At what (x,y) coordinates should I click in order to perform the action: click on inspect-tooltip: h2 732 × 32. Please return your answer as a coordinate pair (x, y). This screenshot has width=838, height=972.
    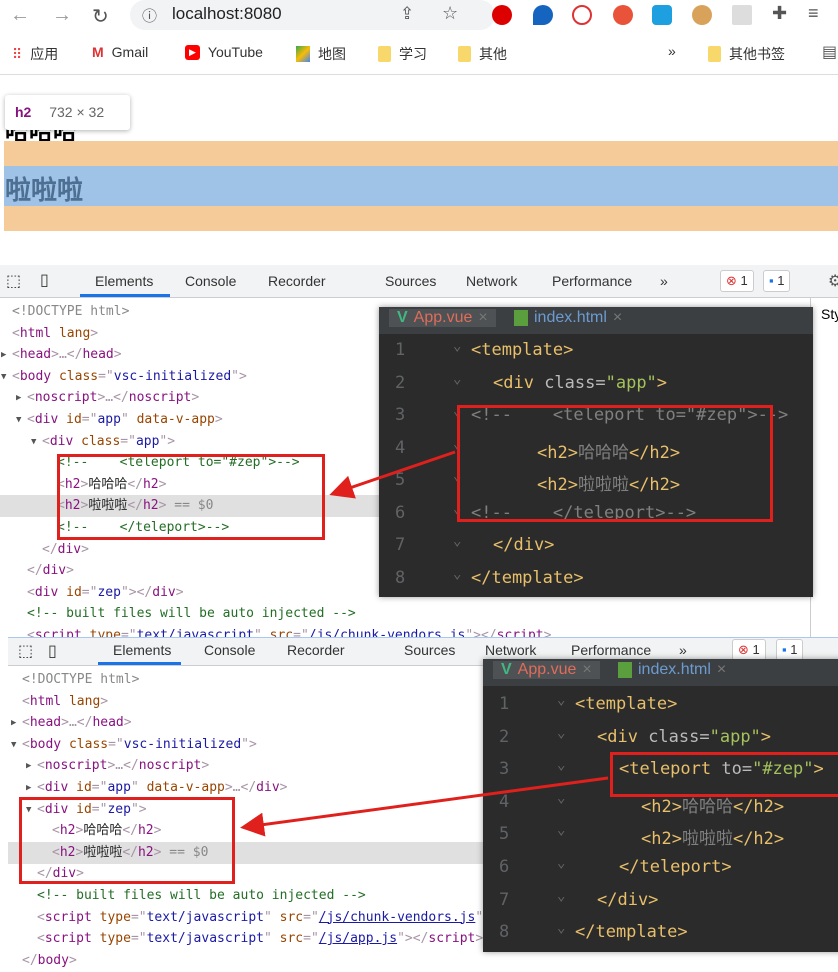
    Looking at the image, I should click on (67, 112).